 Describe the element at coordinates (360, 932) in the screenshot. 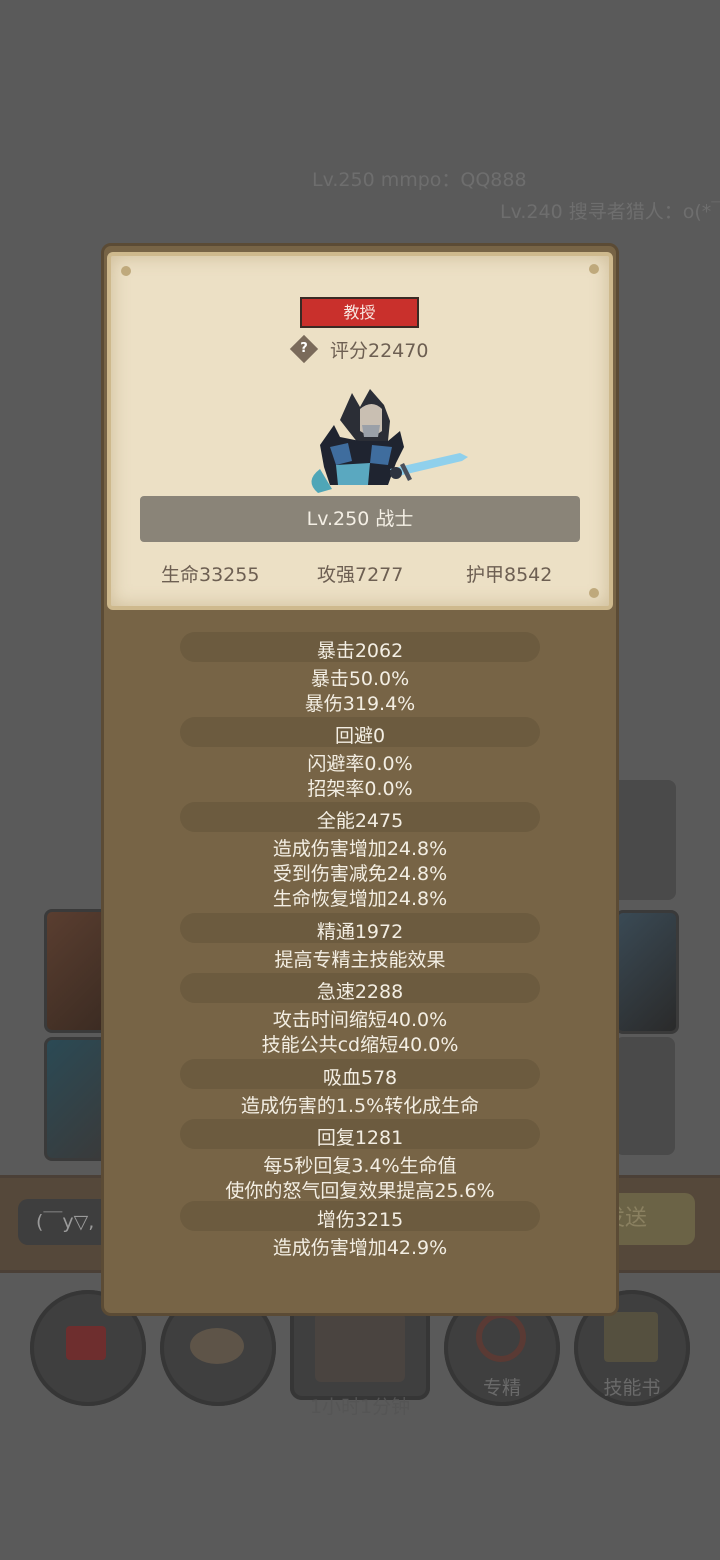

I see `section-title: 精通1972` at that location.